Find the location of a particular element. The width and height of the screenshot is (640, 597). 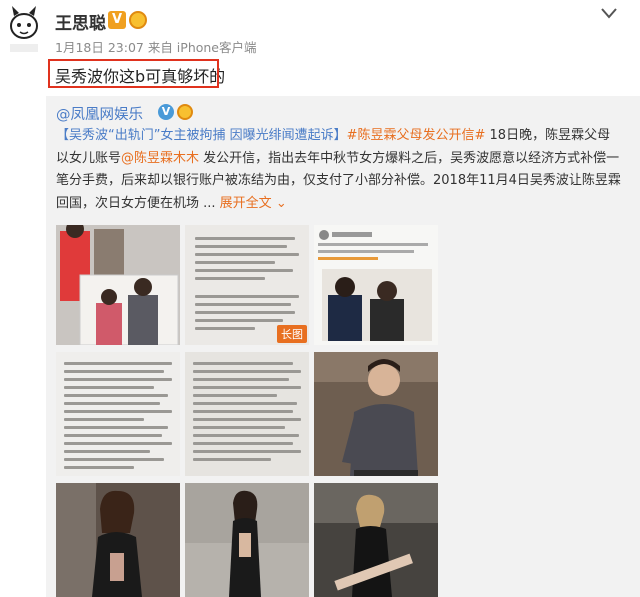

avatar is located at coordinates (24, 30).